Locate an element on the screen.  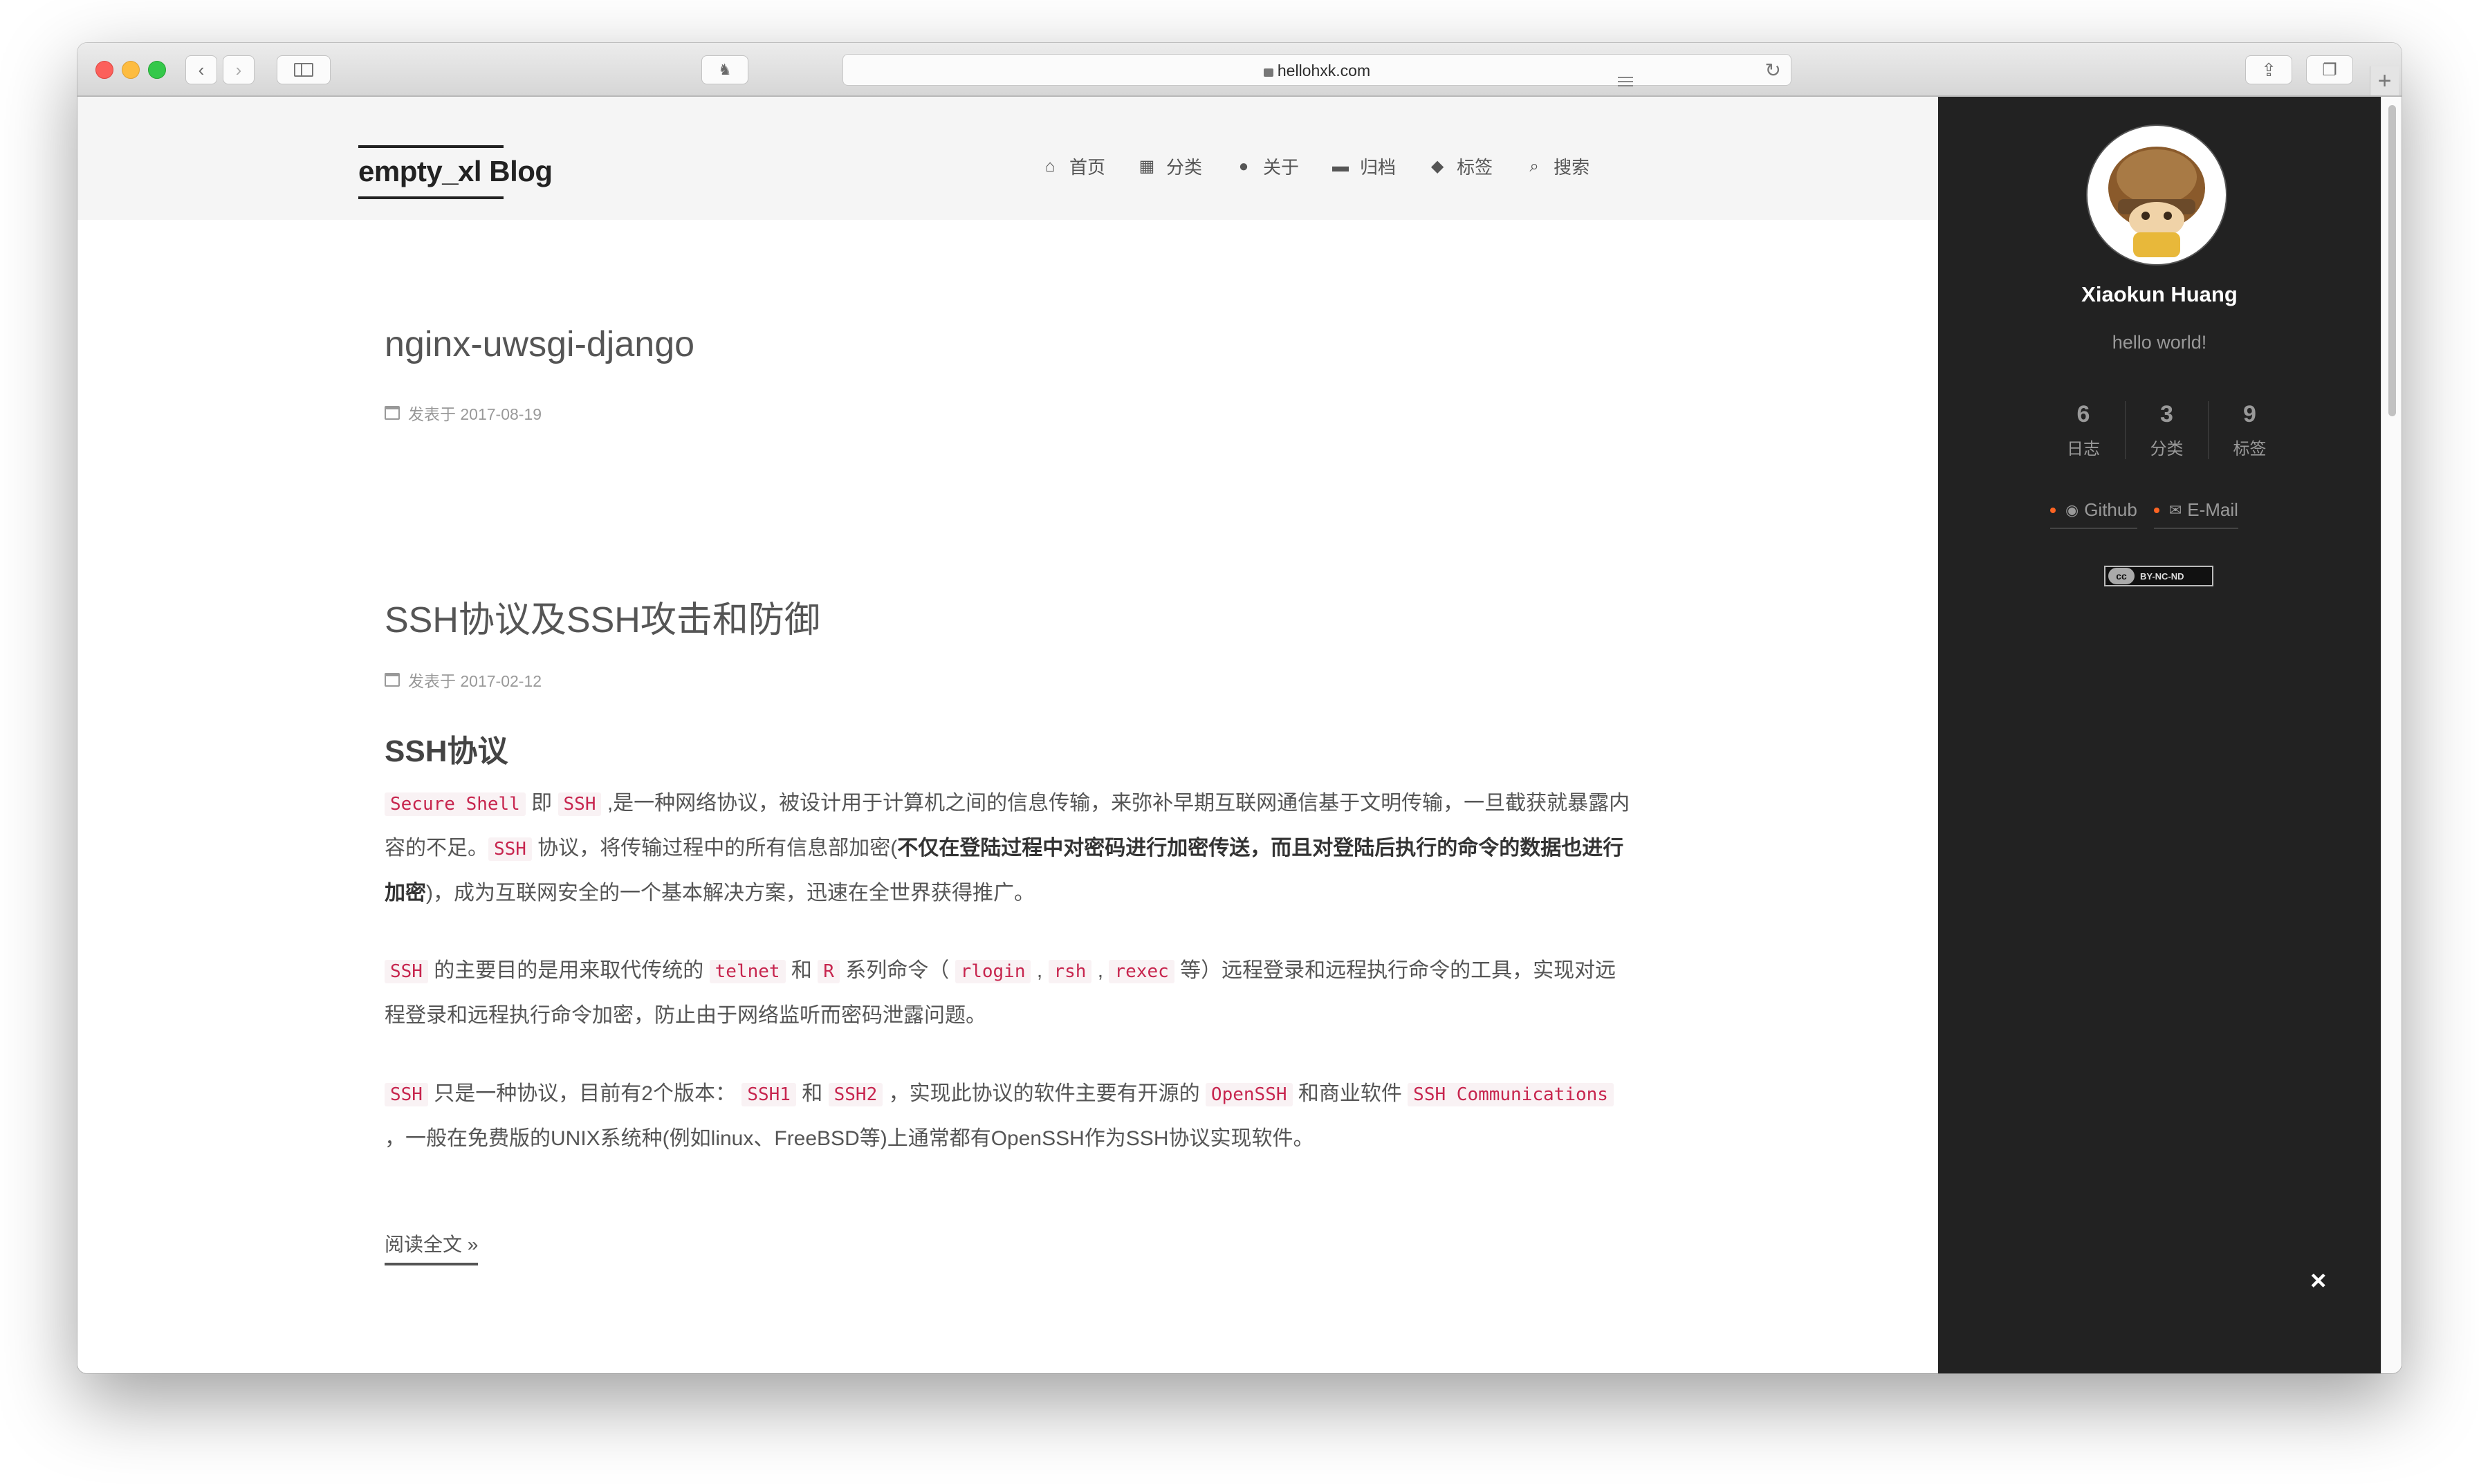
tabs-overview-button: ❐ is located at coordinates (2330, 69).